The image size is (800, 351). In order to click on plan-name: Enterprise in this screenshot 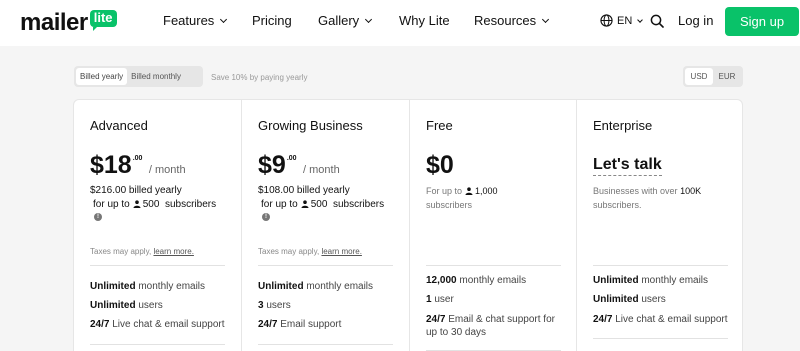, I will do `click(623, 125)`.